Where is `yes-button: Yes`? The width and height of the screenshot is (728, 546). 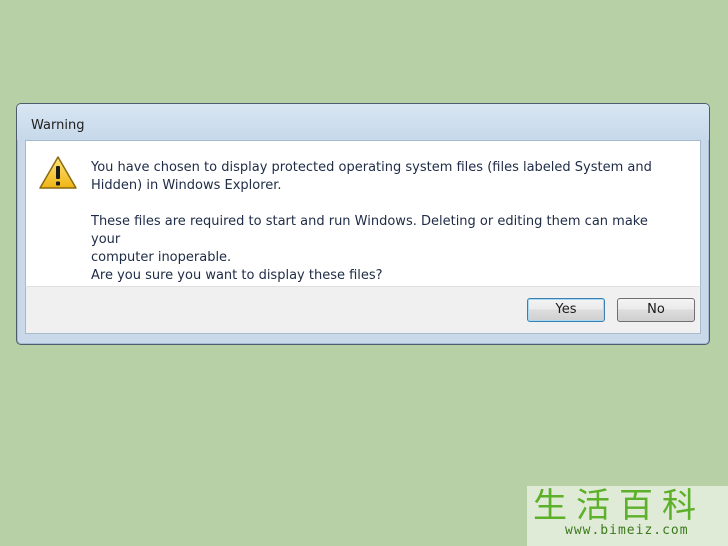 yes-button: Yes is located at coordinates (566, 310).